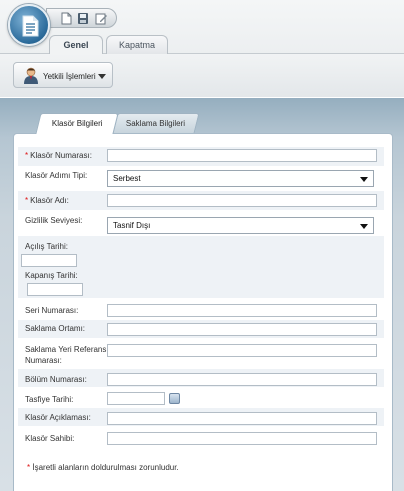 The height and width of the screenshot is (491, 404). I want to click on label-klasor-numarasi: * Klasör Numarası:, so click(58, 155).